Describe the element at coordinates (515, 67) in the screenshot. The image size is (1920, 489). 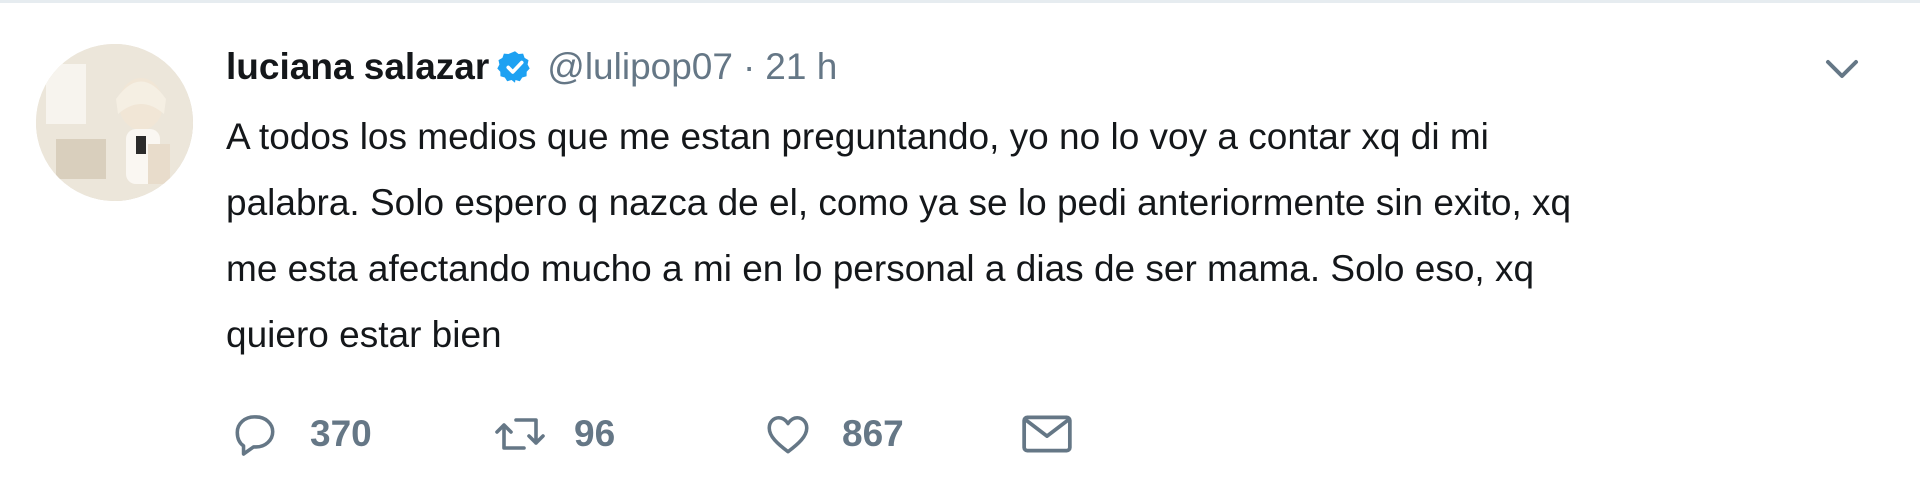
I see `verified-badge-icon` at that location.